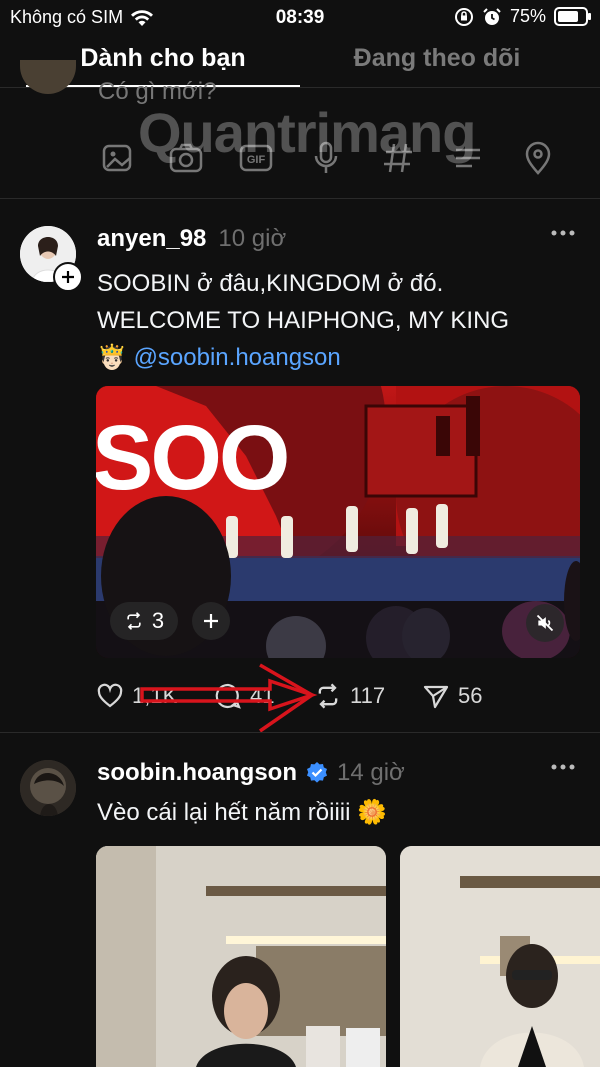 The width and height of the screenshot is (600, 1067). I want to click on muted-speaker-icon, so click(545, 623).